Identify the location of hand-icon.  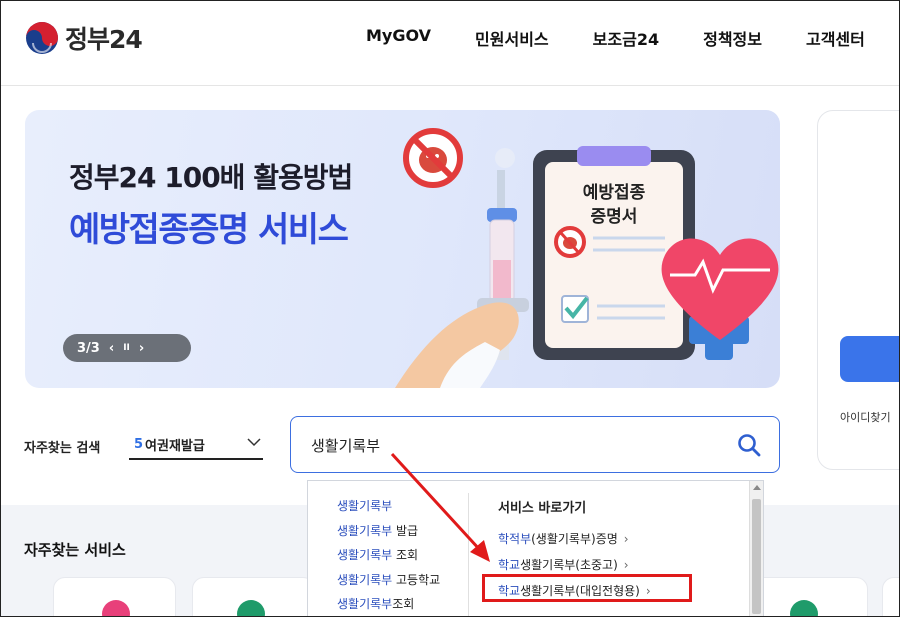
(457, 345).